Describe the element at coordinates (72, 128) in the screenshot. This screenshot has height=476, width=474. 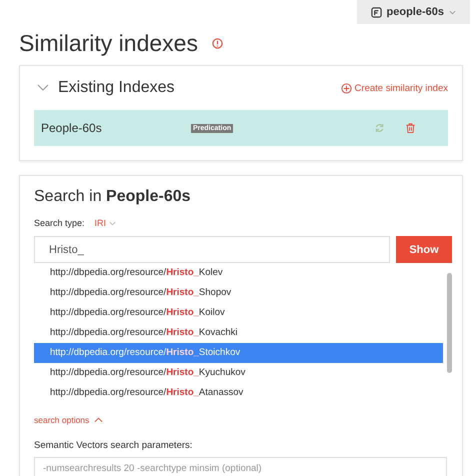
I see `index-name: People-60s` at that location.